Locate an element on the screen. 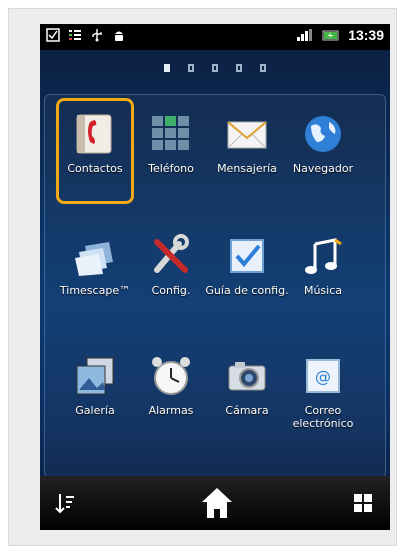  apps-grid-icon is located at coordinates (363, 503).